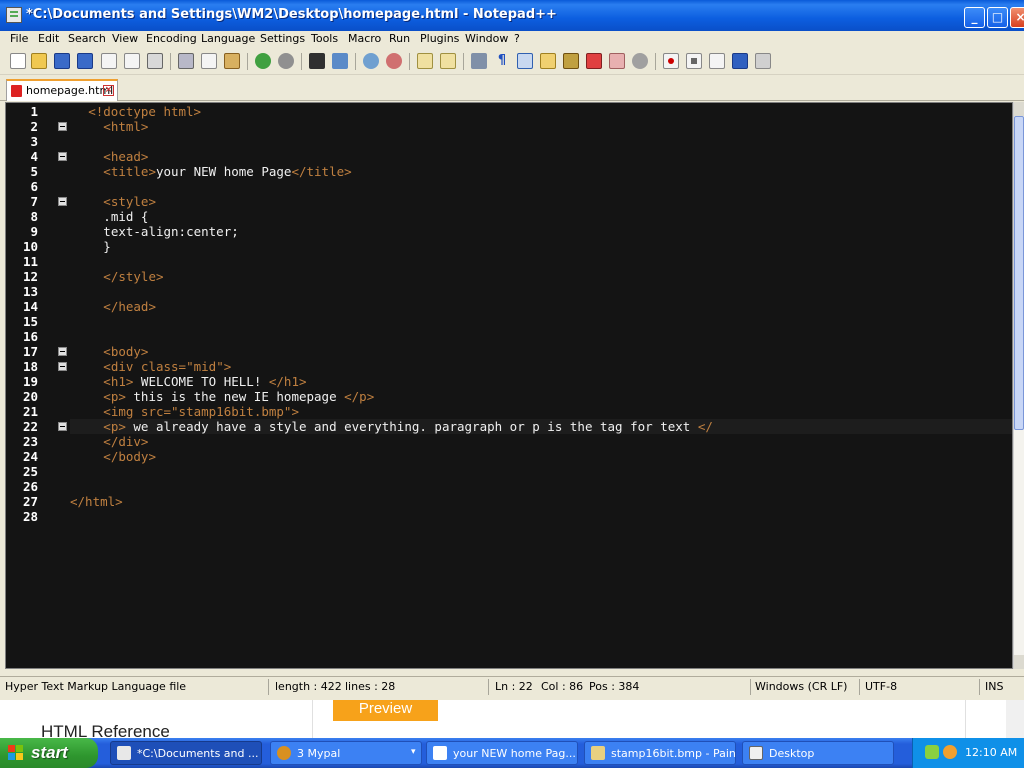  What do you see at coordinates (340, 61) in the screenshot?
I see `replace-icon` at bounding box center [340, 61].